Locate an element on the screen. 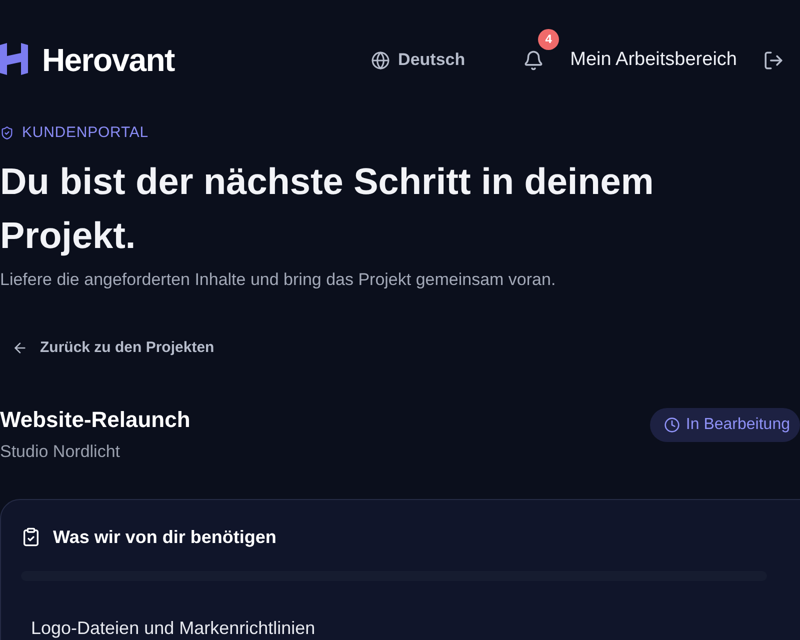 The width and height of the screenshot is (800, 640). logout-button is located at coordinates (773, 60).